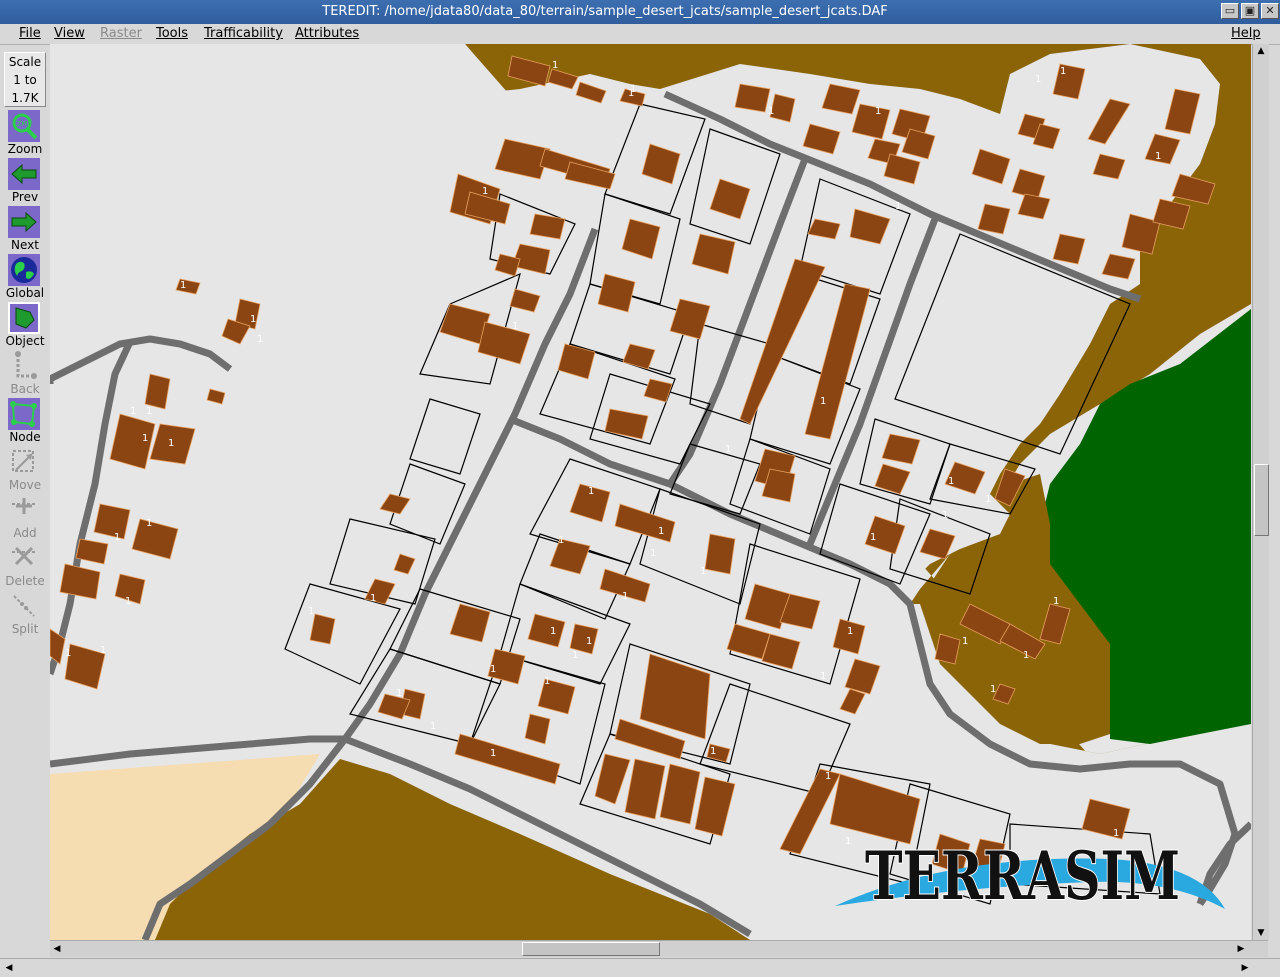 This screenshot has height=977, width=1280. I want to click on horizontal-scroll-thumb, so click(591, 949).